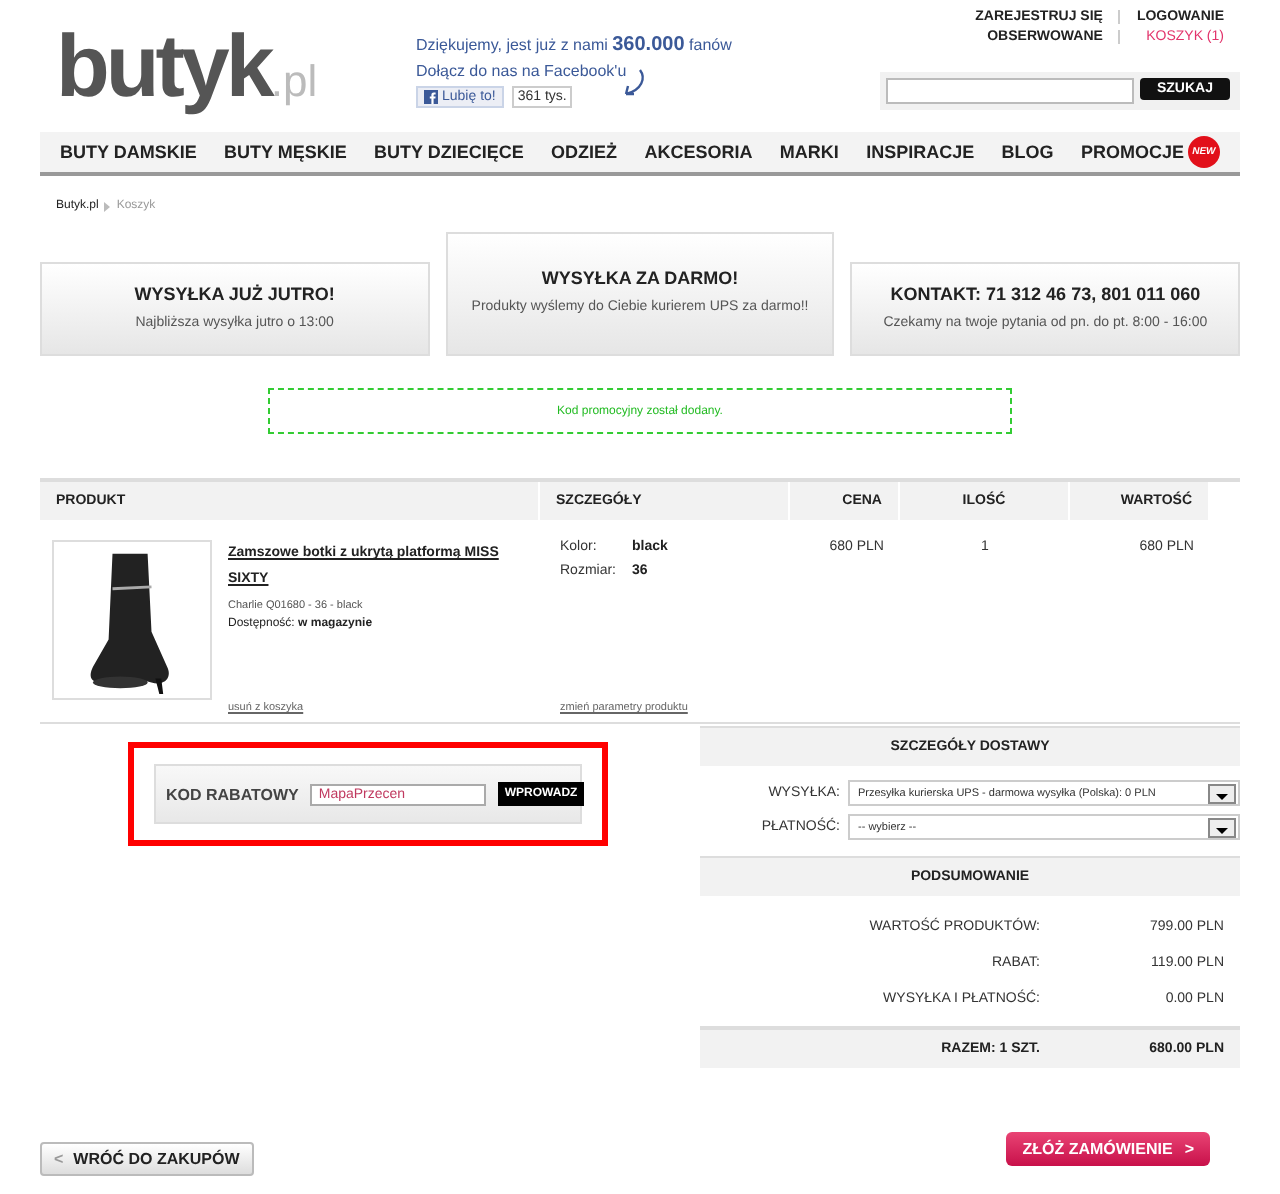  What do you see at coordinates (1108, 1149) in the screenshot?
I see `order-button: ZŁÓŻ ZAMÓWIENIE >` at bounding box center [1108, 1149].